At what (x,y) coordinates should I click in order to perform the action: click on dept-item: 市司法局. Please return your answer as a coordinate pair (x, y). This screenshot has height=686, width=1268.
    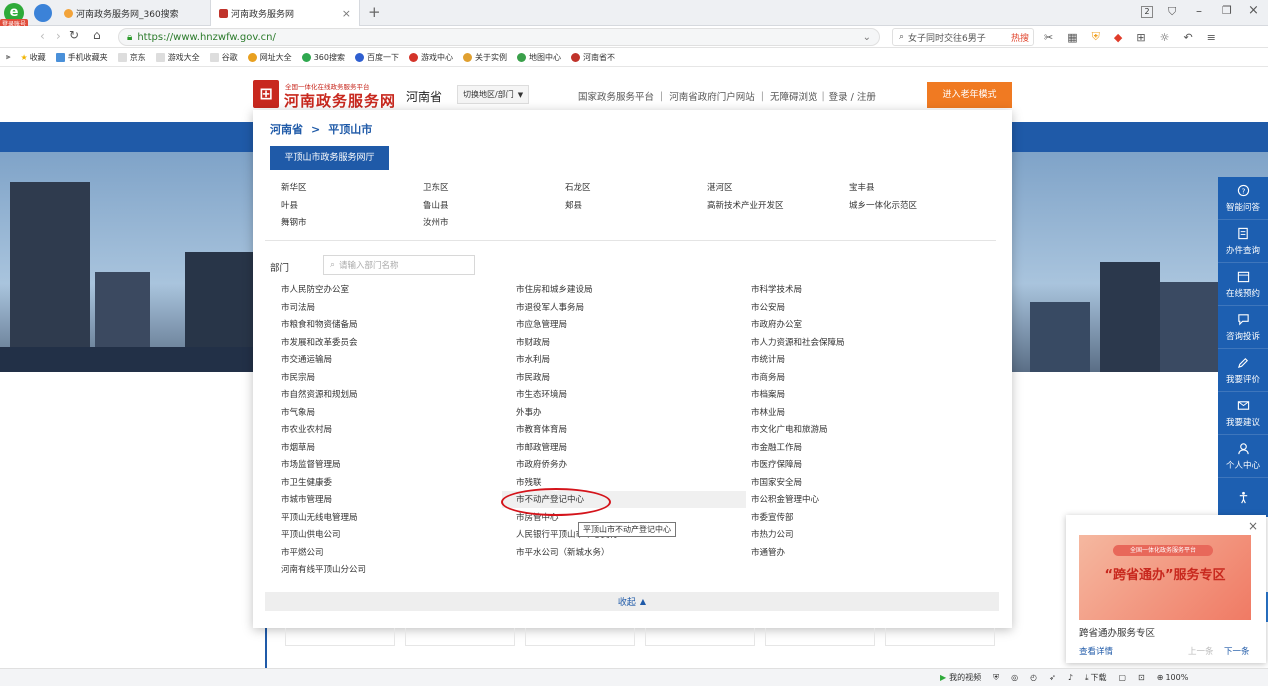
    Looking at the image, I should click on (398, 309).